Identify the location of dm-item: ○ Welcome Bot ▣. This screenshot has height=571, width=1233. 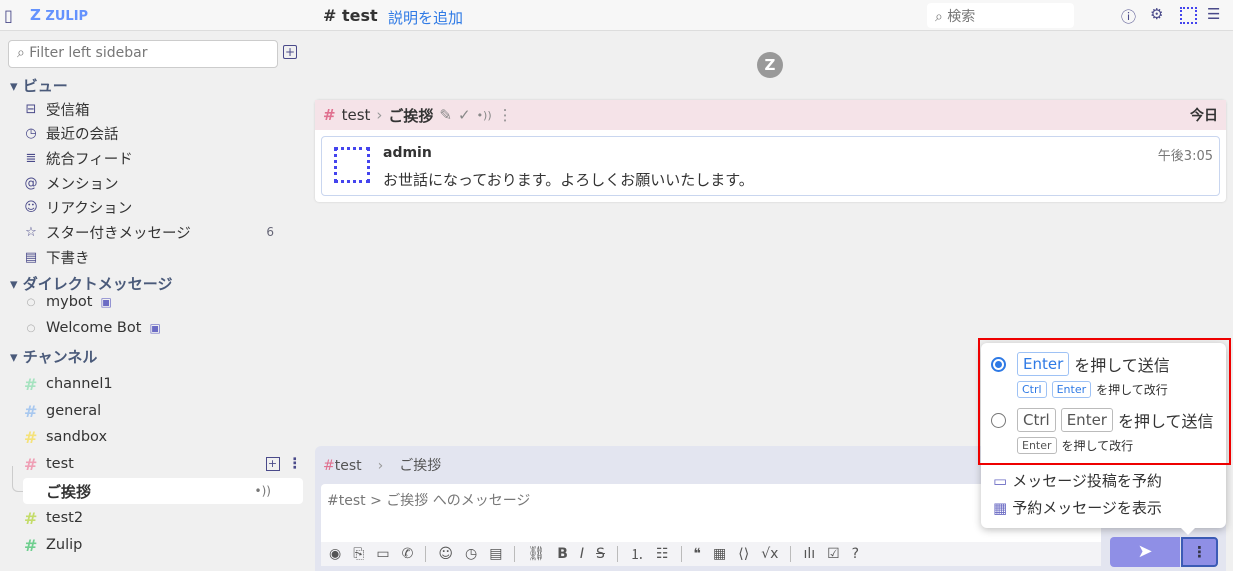
(92, 328).